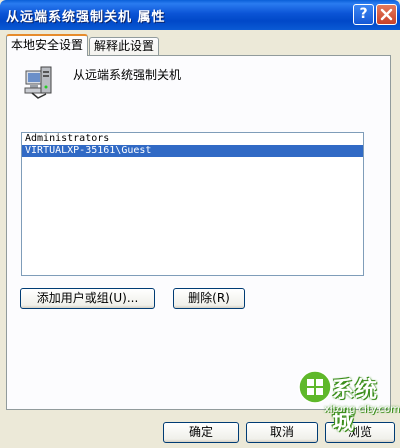 Image resolution: width=400 pixels, height=448 pixels. What do you see at coordinates (127, 75) in the screenshot?
I see `policy-name: 从远端系统强制关机` at bounding box center [127, 75].